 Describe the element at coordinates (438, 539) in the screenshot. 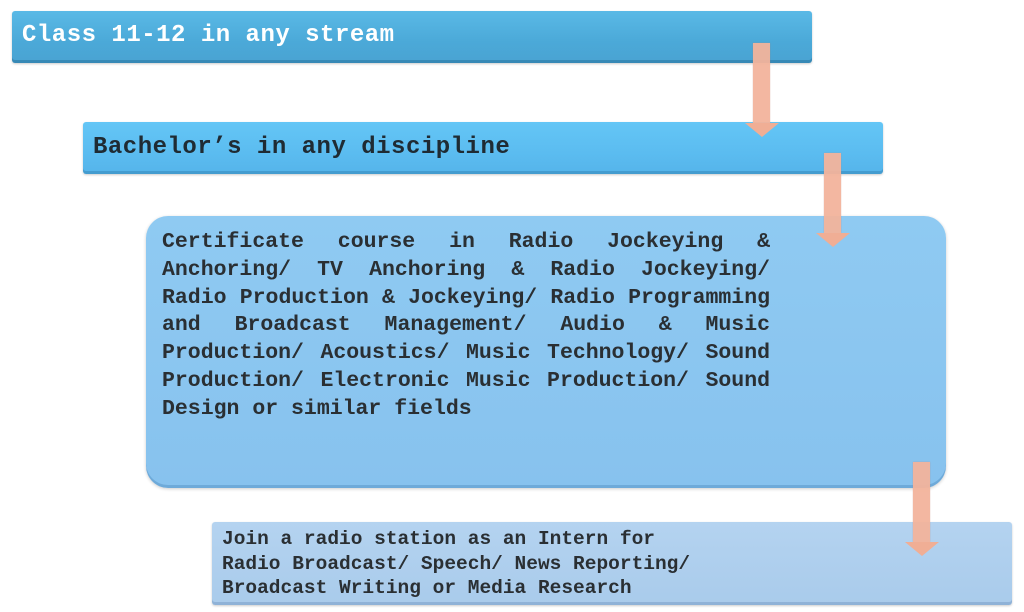

I see `step-label-line: Join a radio station as an Intern for` at that location.